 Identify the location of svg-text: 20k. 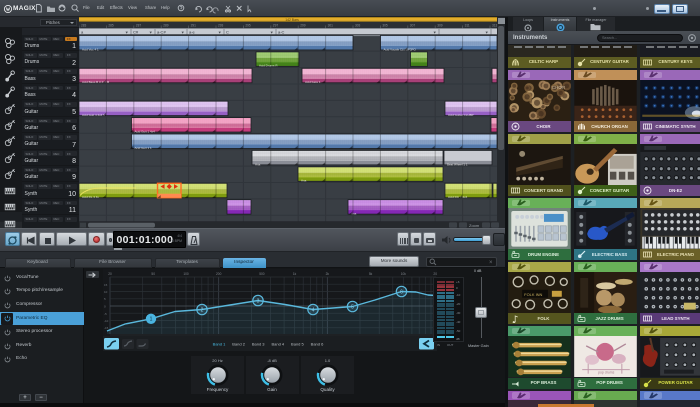
(435, 274).